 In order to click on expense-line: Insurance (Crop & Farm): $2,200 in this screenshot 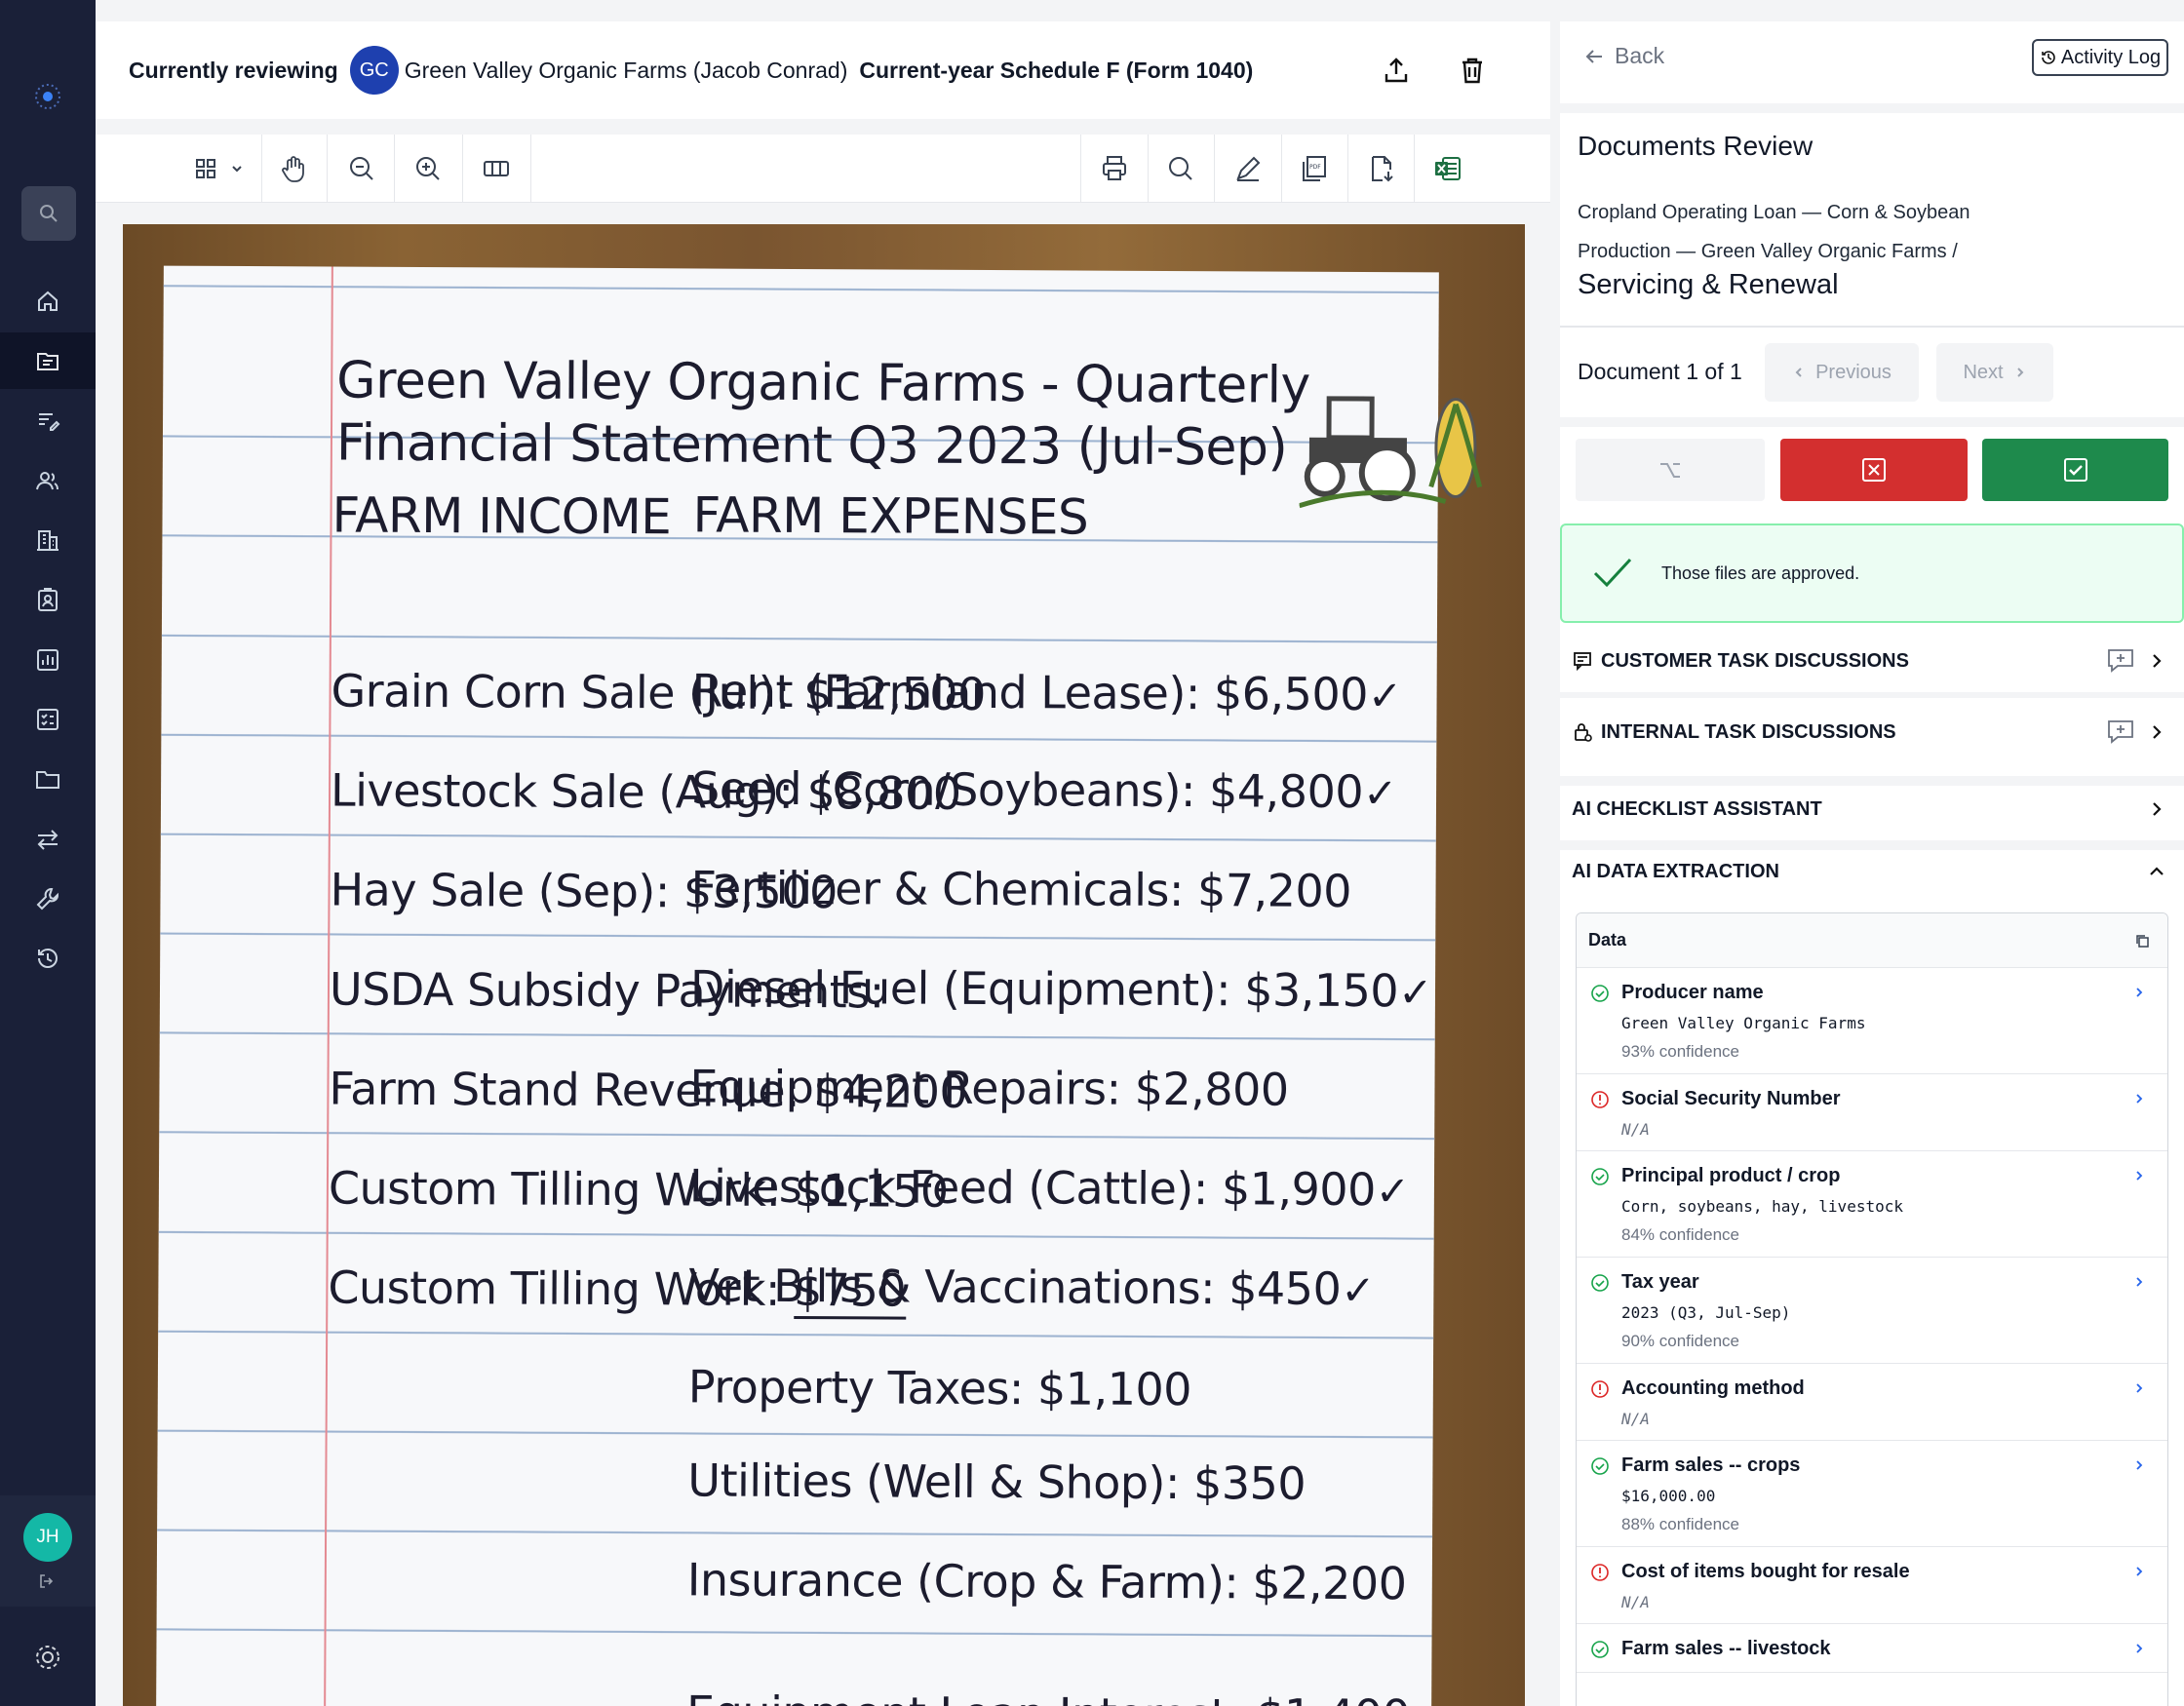, I will do `click(1047, 1581)`.